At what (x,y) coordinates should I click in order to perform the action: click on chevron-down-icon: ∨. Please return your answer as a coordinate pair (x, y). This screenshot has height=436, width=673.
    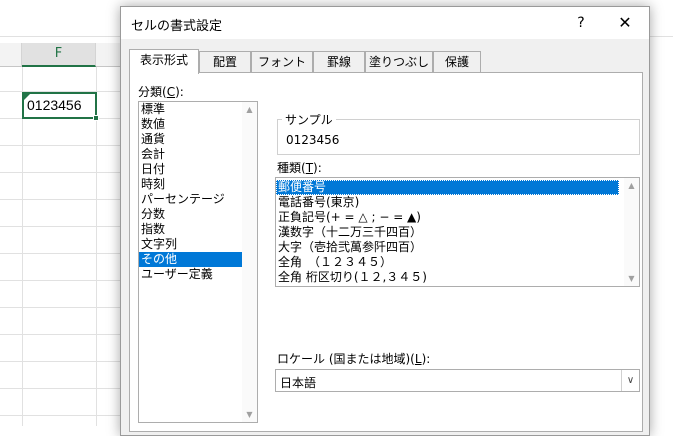
    Looking at the image, I should click on (630, 380).